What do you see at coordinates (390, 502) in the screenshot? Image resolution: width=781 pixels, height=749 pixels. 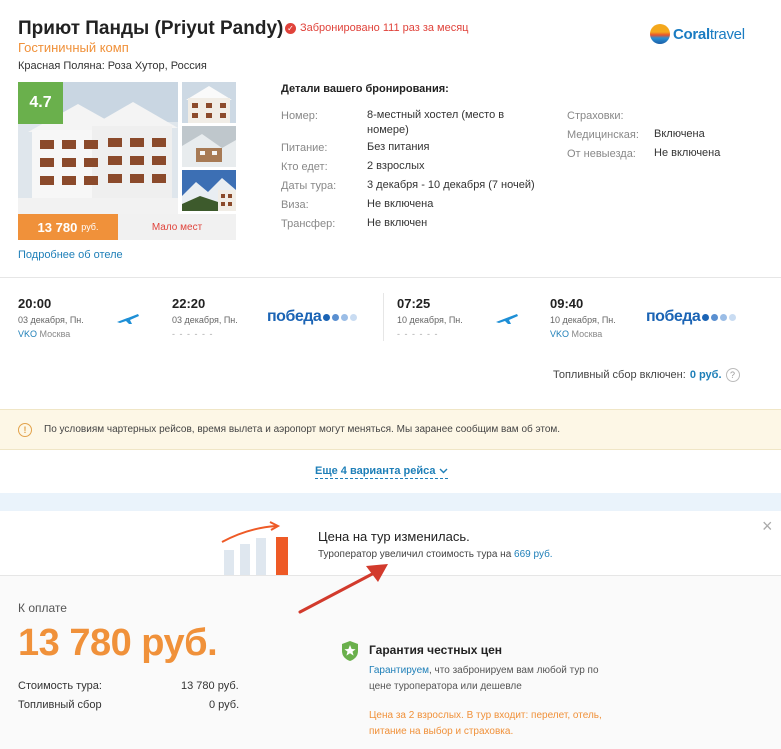 I see `section-band` at bounding box center [390, 502].